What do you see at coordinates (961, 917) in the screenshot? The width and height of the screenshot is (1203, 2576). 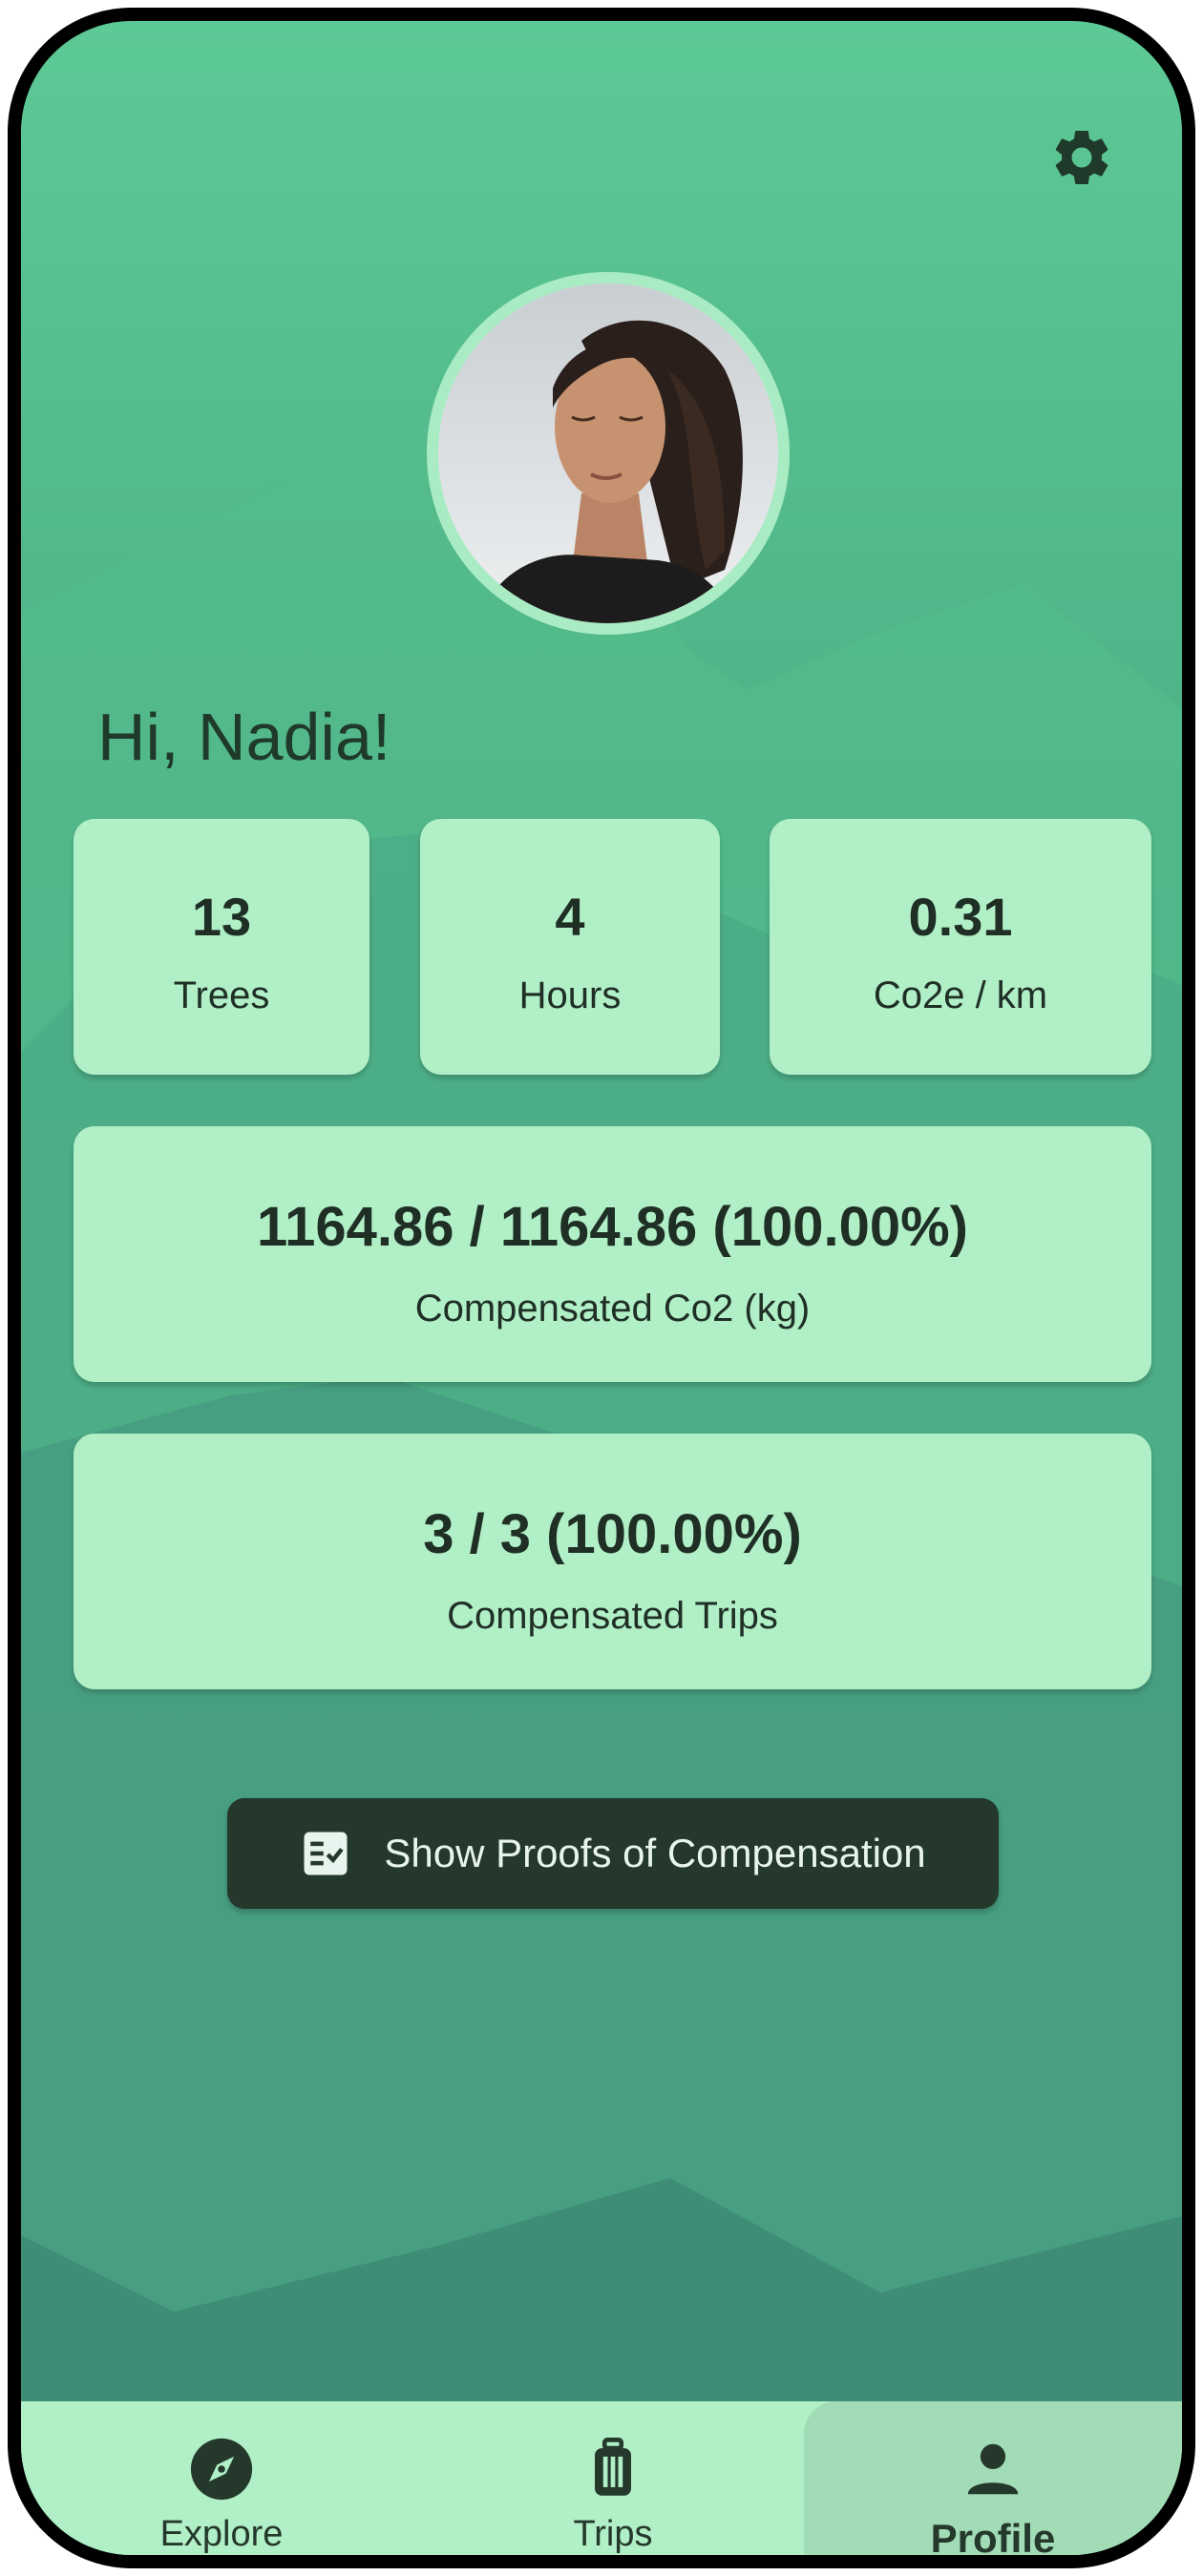 I see `stat-value: 0.31` at bounding box center [961, 917].